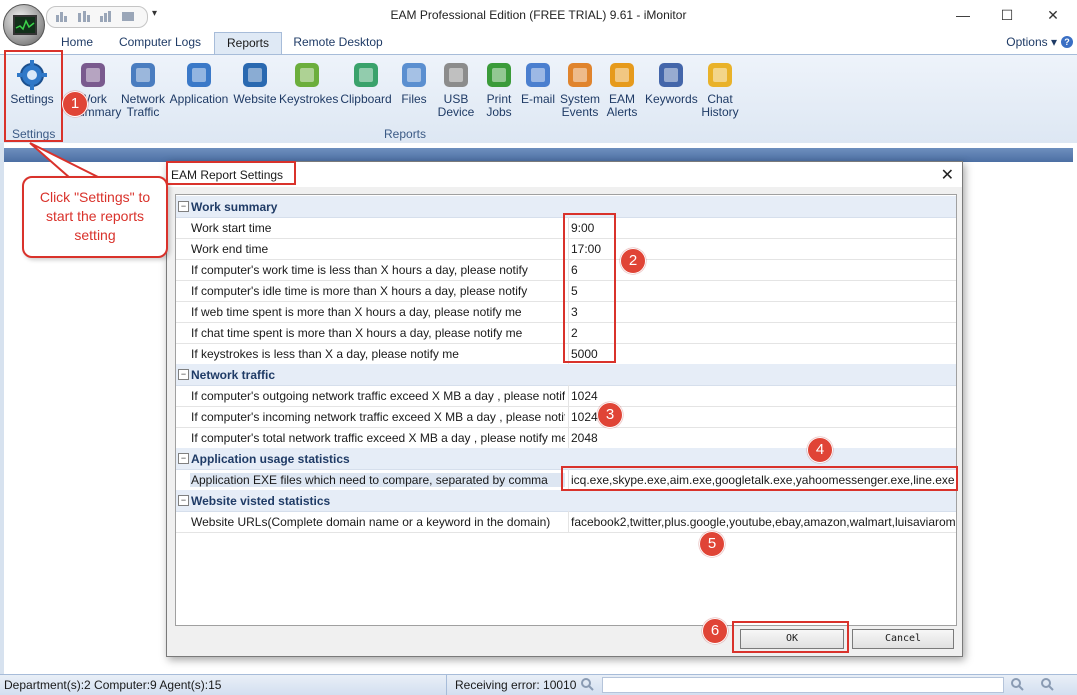 The width and height of the screenshot is (1077, 695). I want to click on printer-icon, so click(499, 75).